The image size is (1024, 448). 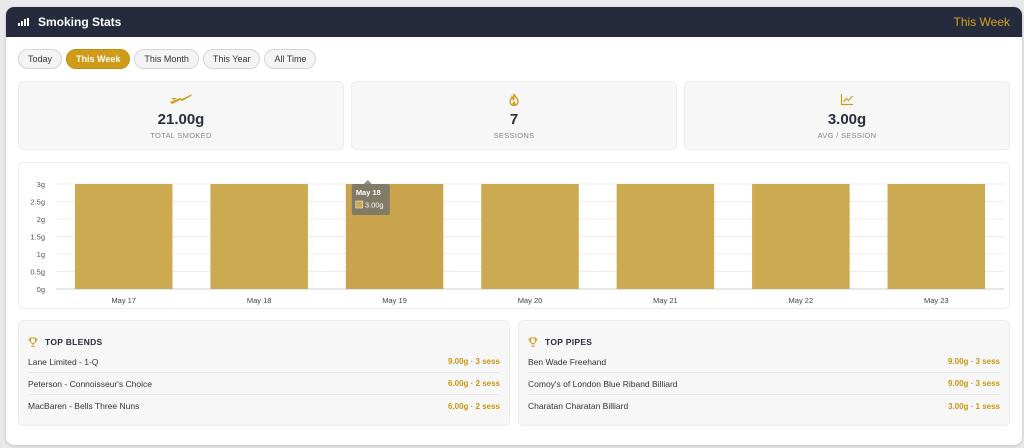 I want to click on trend-chart-icon, so click(x=847, y=99).